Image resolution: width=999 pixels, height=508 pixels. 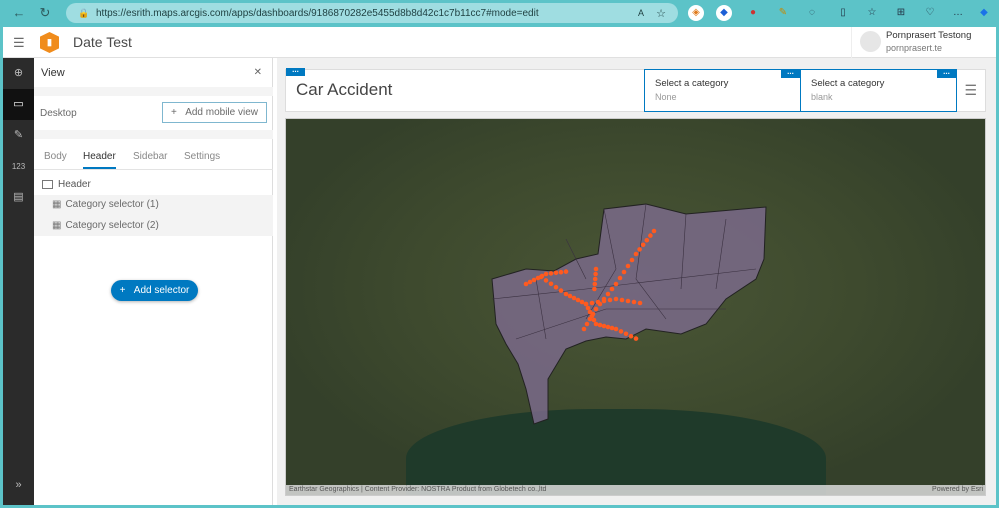 What do you see at coordinates (18, 485) in the screenshot?
I see `expand-icon: »` at bounding box center [18, 485].